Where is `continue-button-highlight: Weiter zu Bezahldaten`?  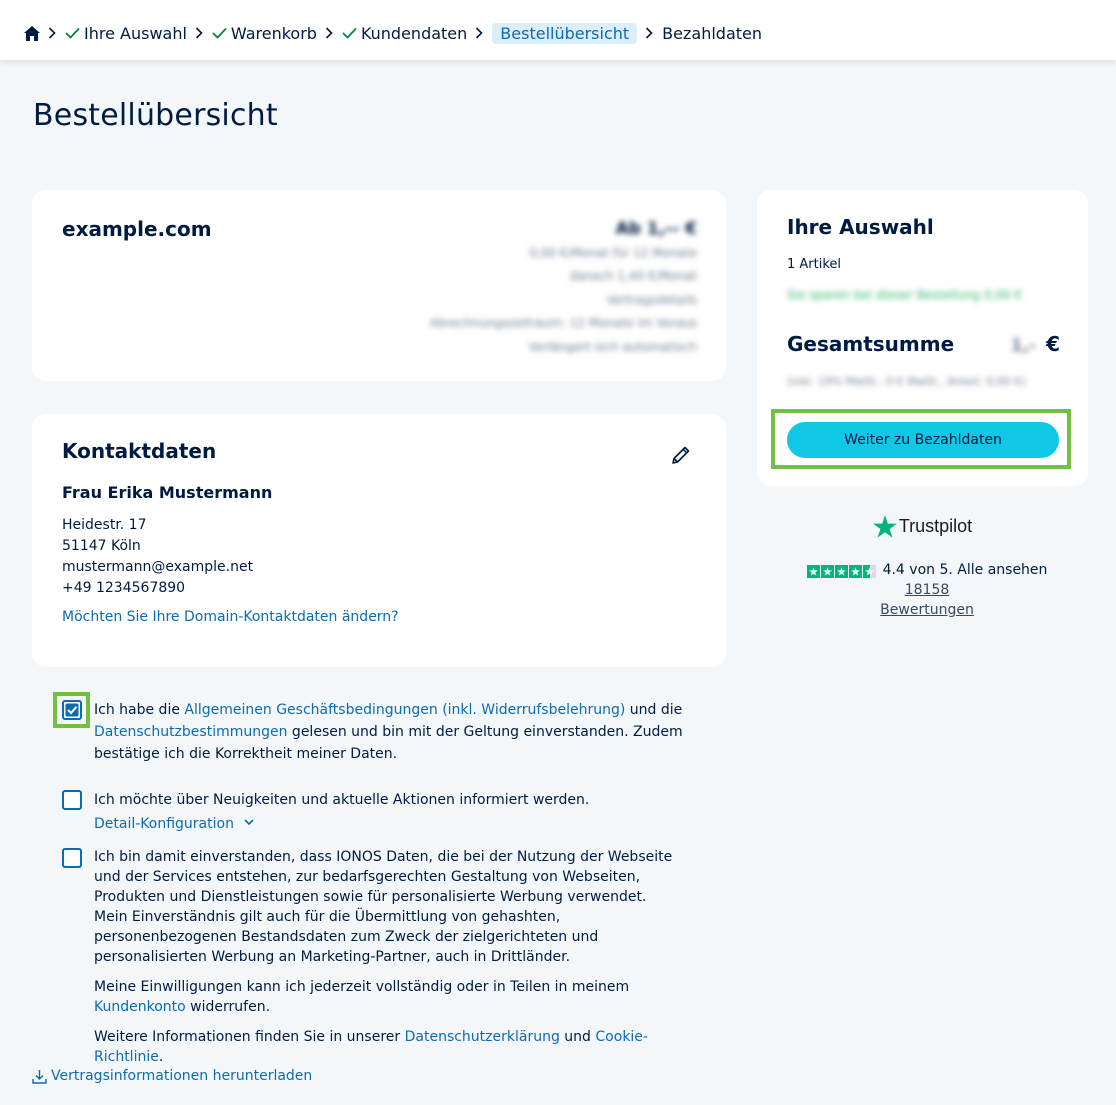 continue-button-highlight: Weiter zu Bezahldaten is located at coordinates (921, 439).